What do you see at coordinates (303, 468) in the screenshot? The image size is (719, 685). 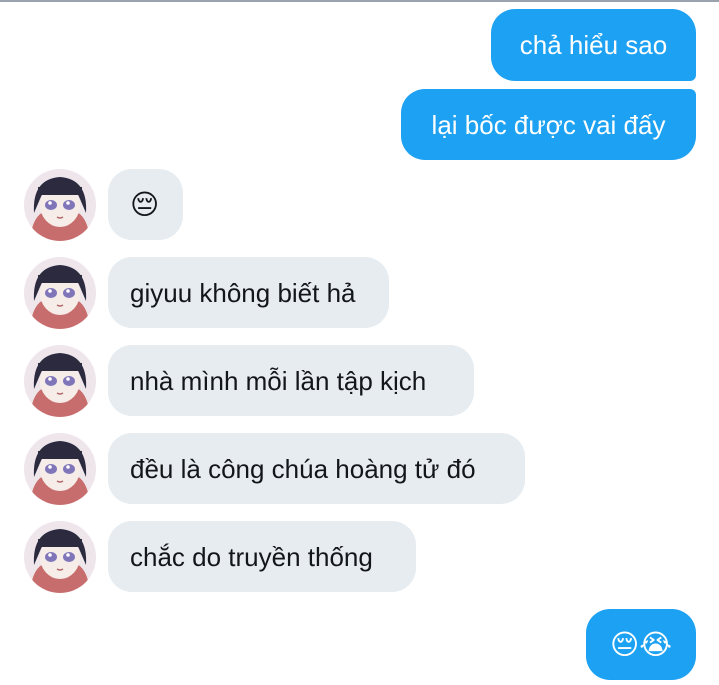 I see `message-text: đều là công chúa hoàng tử đó` at bounding box center [303, 468].